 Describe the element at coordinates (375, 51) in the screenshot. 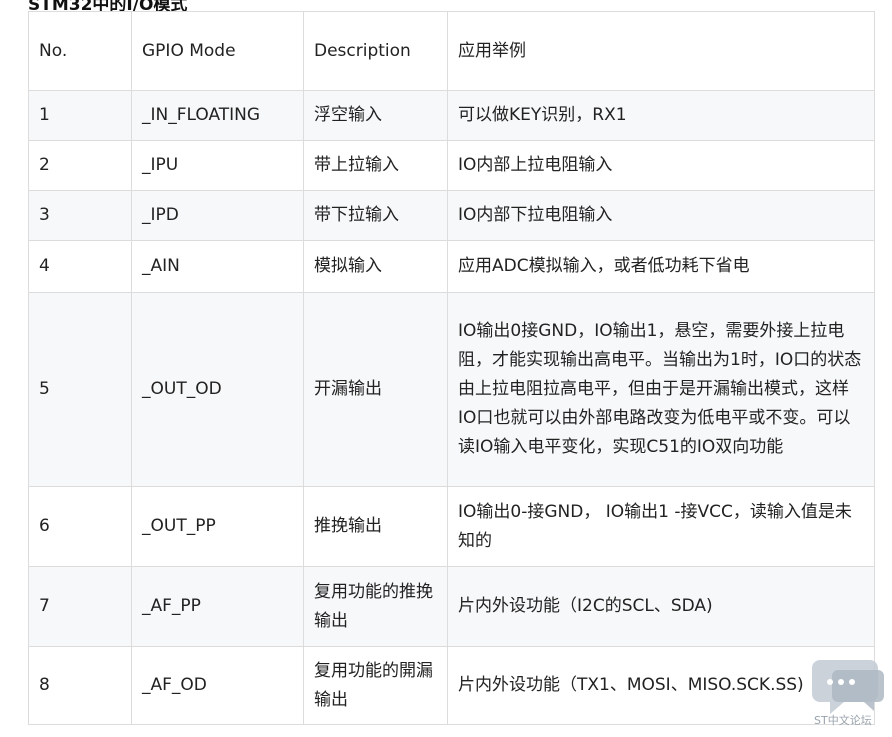

I see `header-description: Description` at that location.